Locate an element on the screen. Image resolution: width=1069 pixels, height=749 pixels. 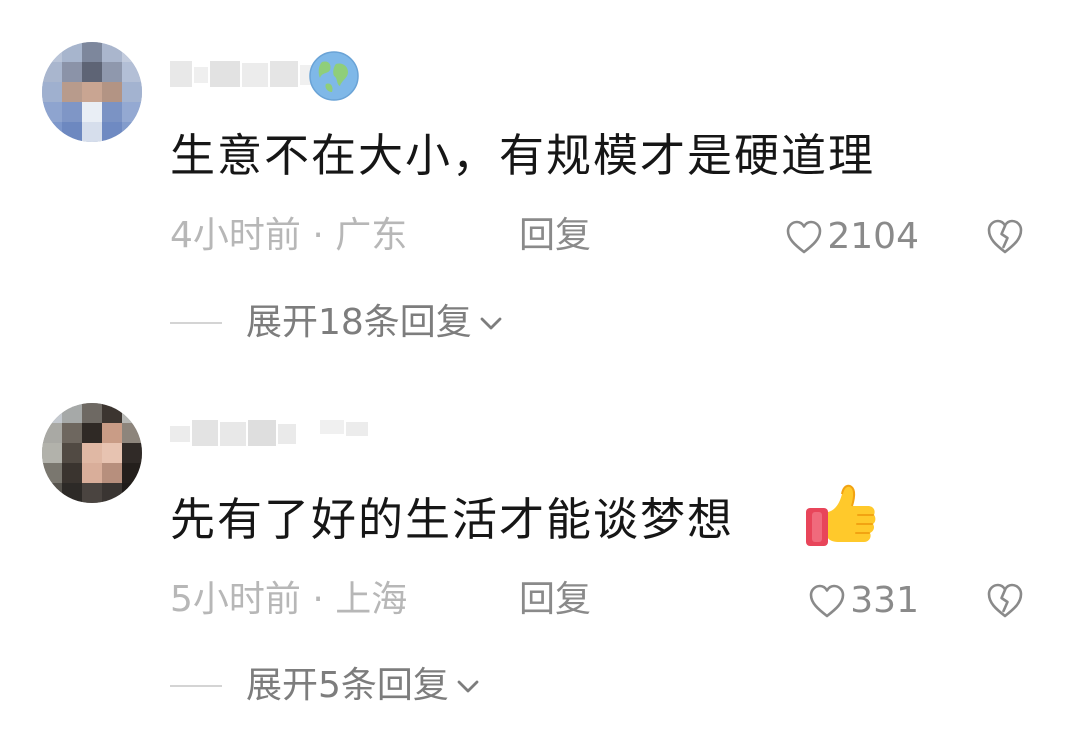
expand-replies-label: 展开5条回复 is located at coordinates (347, 685).